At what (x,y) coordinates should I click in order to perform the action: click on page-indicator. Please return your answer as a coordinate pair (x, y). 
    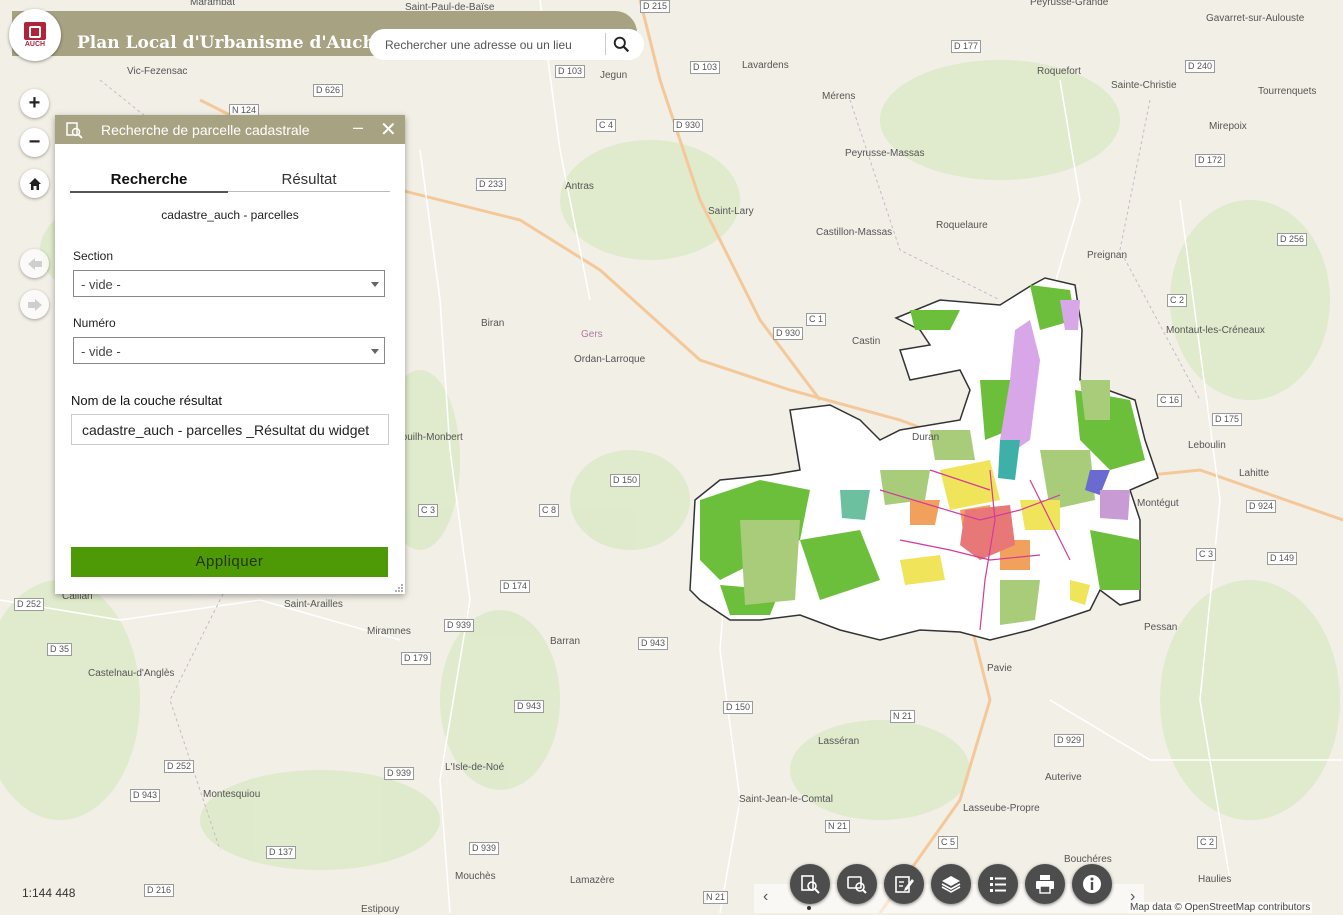
    Looking at the image, I should click on (809, 908).